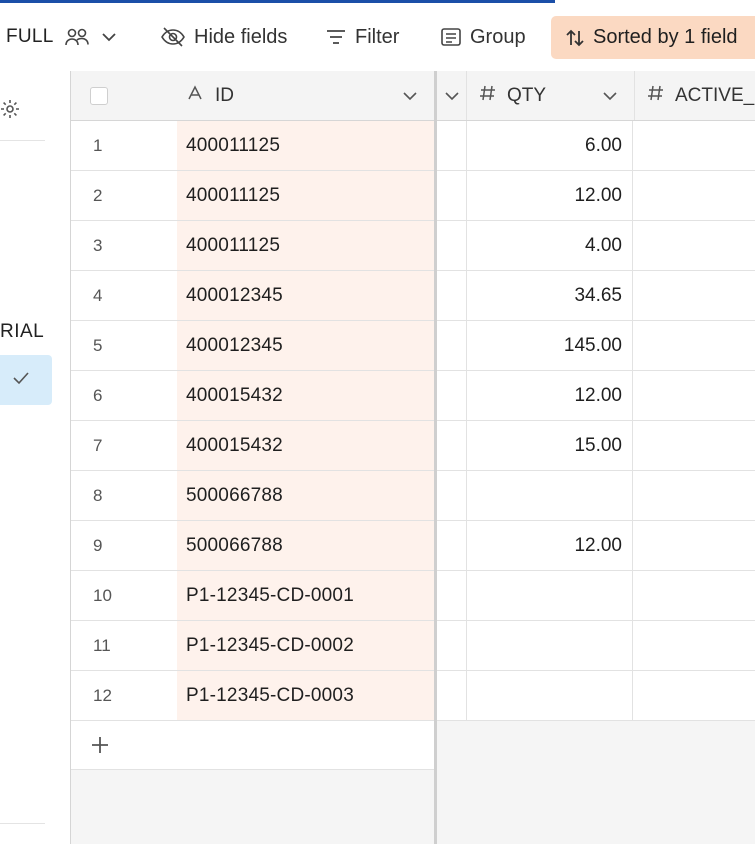 The width and height of the screenshot is (755, 844). What do you see at coordinates (99, 95) in the screenshot?
I see `select-all-checkbox` at bounding box center [99, 95].